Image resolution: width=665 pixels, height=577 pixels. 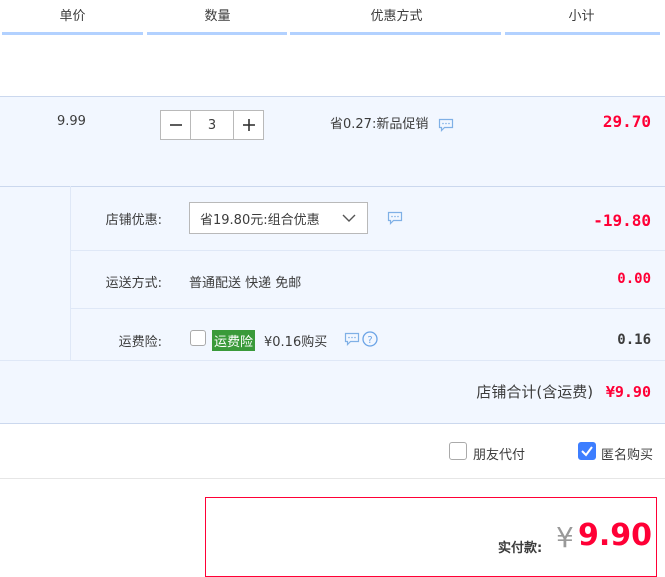 What do you see at coordinates (245, 283) in the screenshot?
I see `shipping-method: 普通配送 快递 免邮` at bounding box center [245, 283].